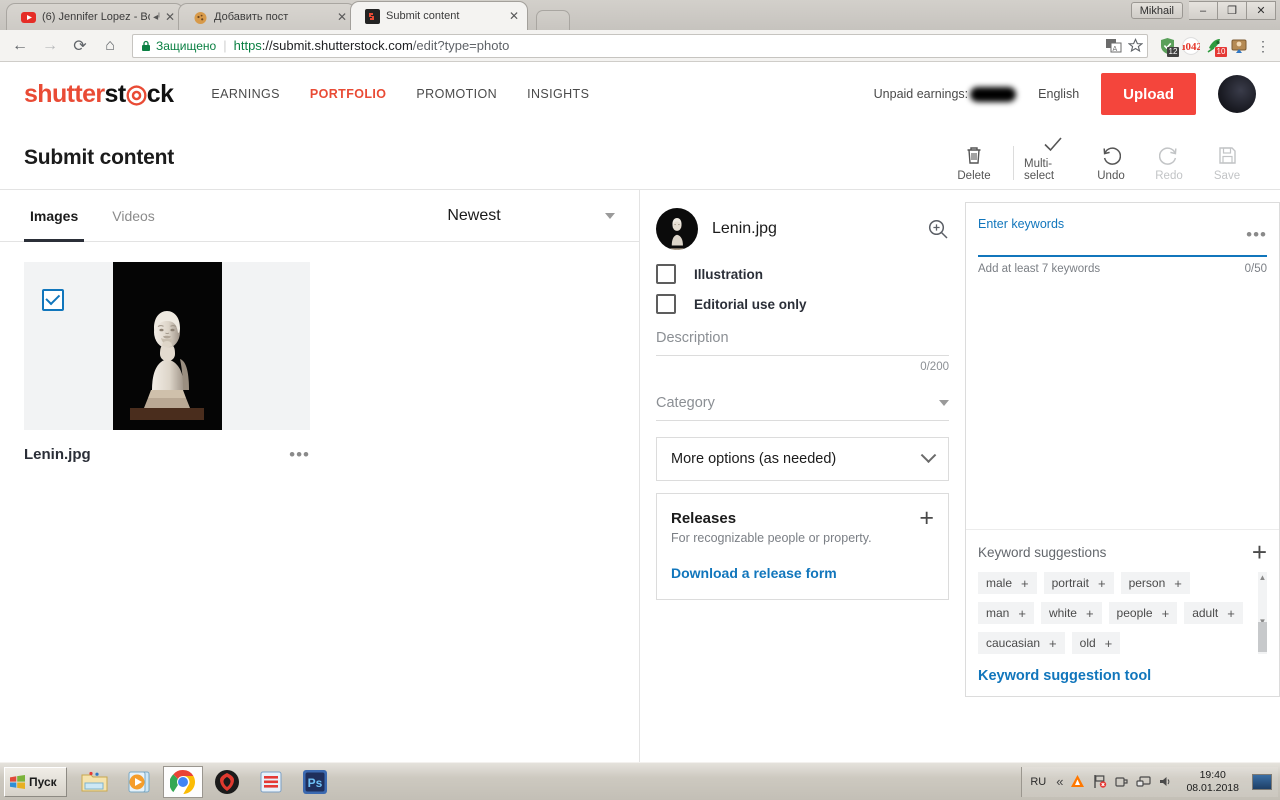 Image resolution: width=1280 pixels, height=800 pixels. I want to click on add-all-suggestions-icon: +, so click(1259, 552).